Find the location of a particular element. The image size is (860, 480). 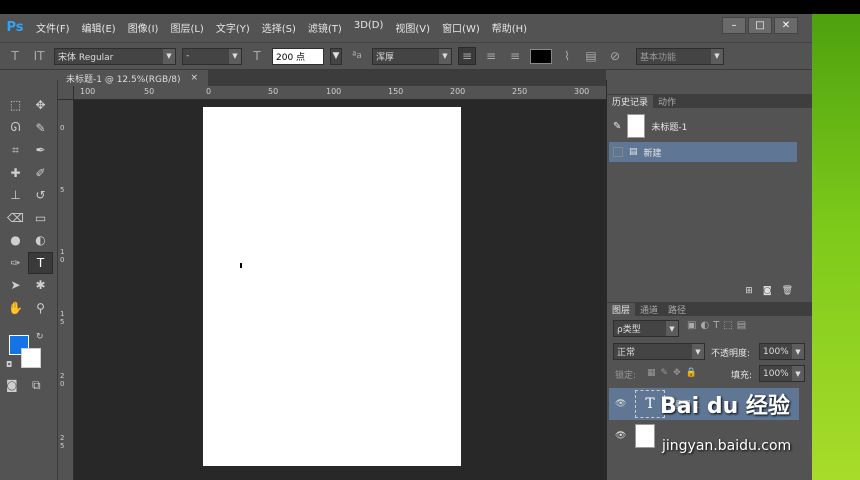

eyedropper-tool-icon: ✒ is located at coordinates (40, 150).